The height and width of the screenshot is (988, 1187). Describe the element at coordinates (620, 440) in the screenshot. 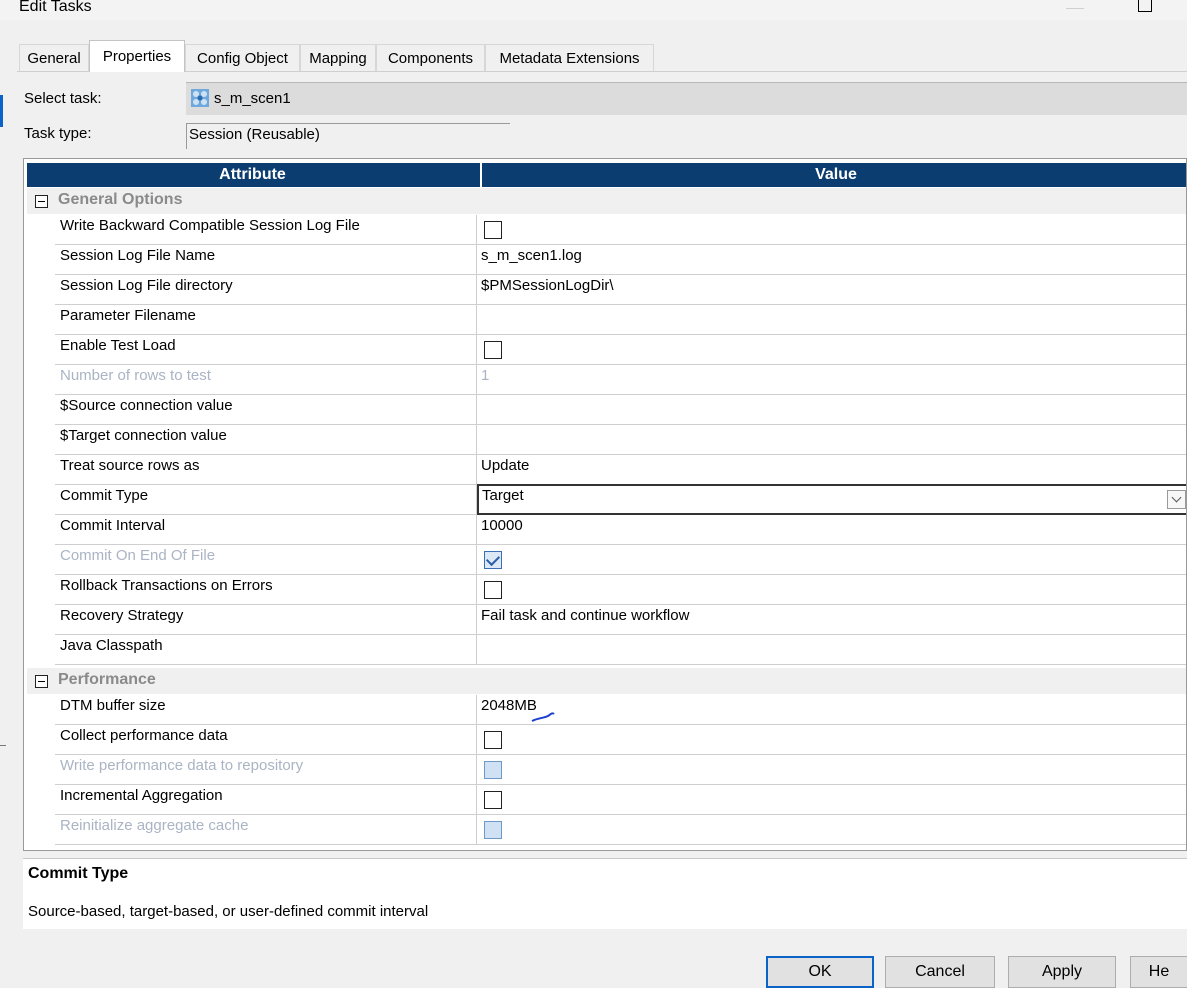

I see `table-row: $Target connection value` at that location.